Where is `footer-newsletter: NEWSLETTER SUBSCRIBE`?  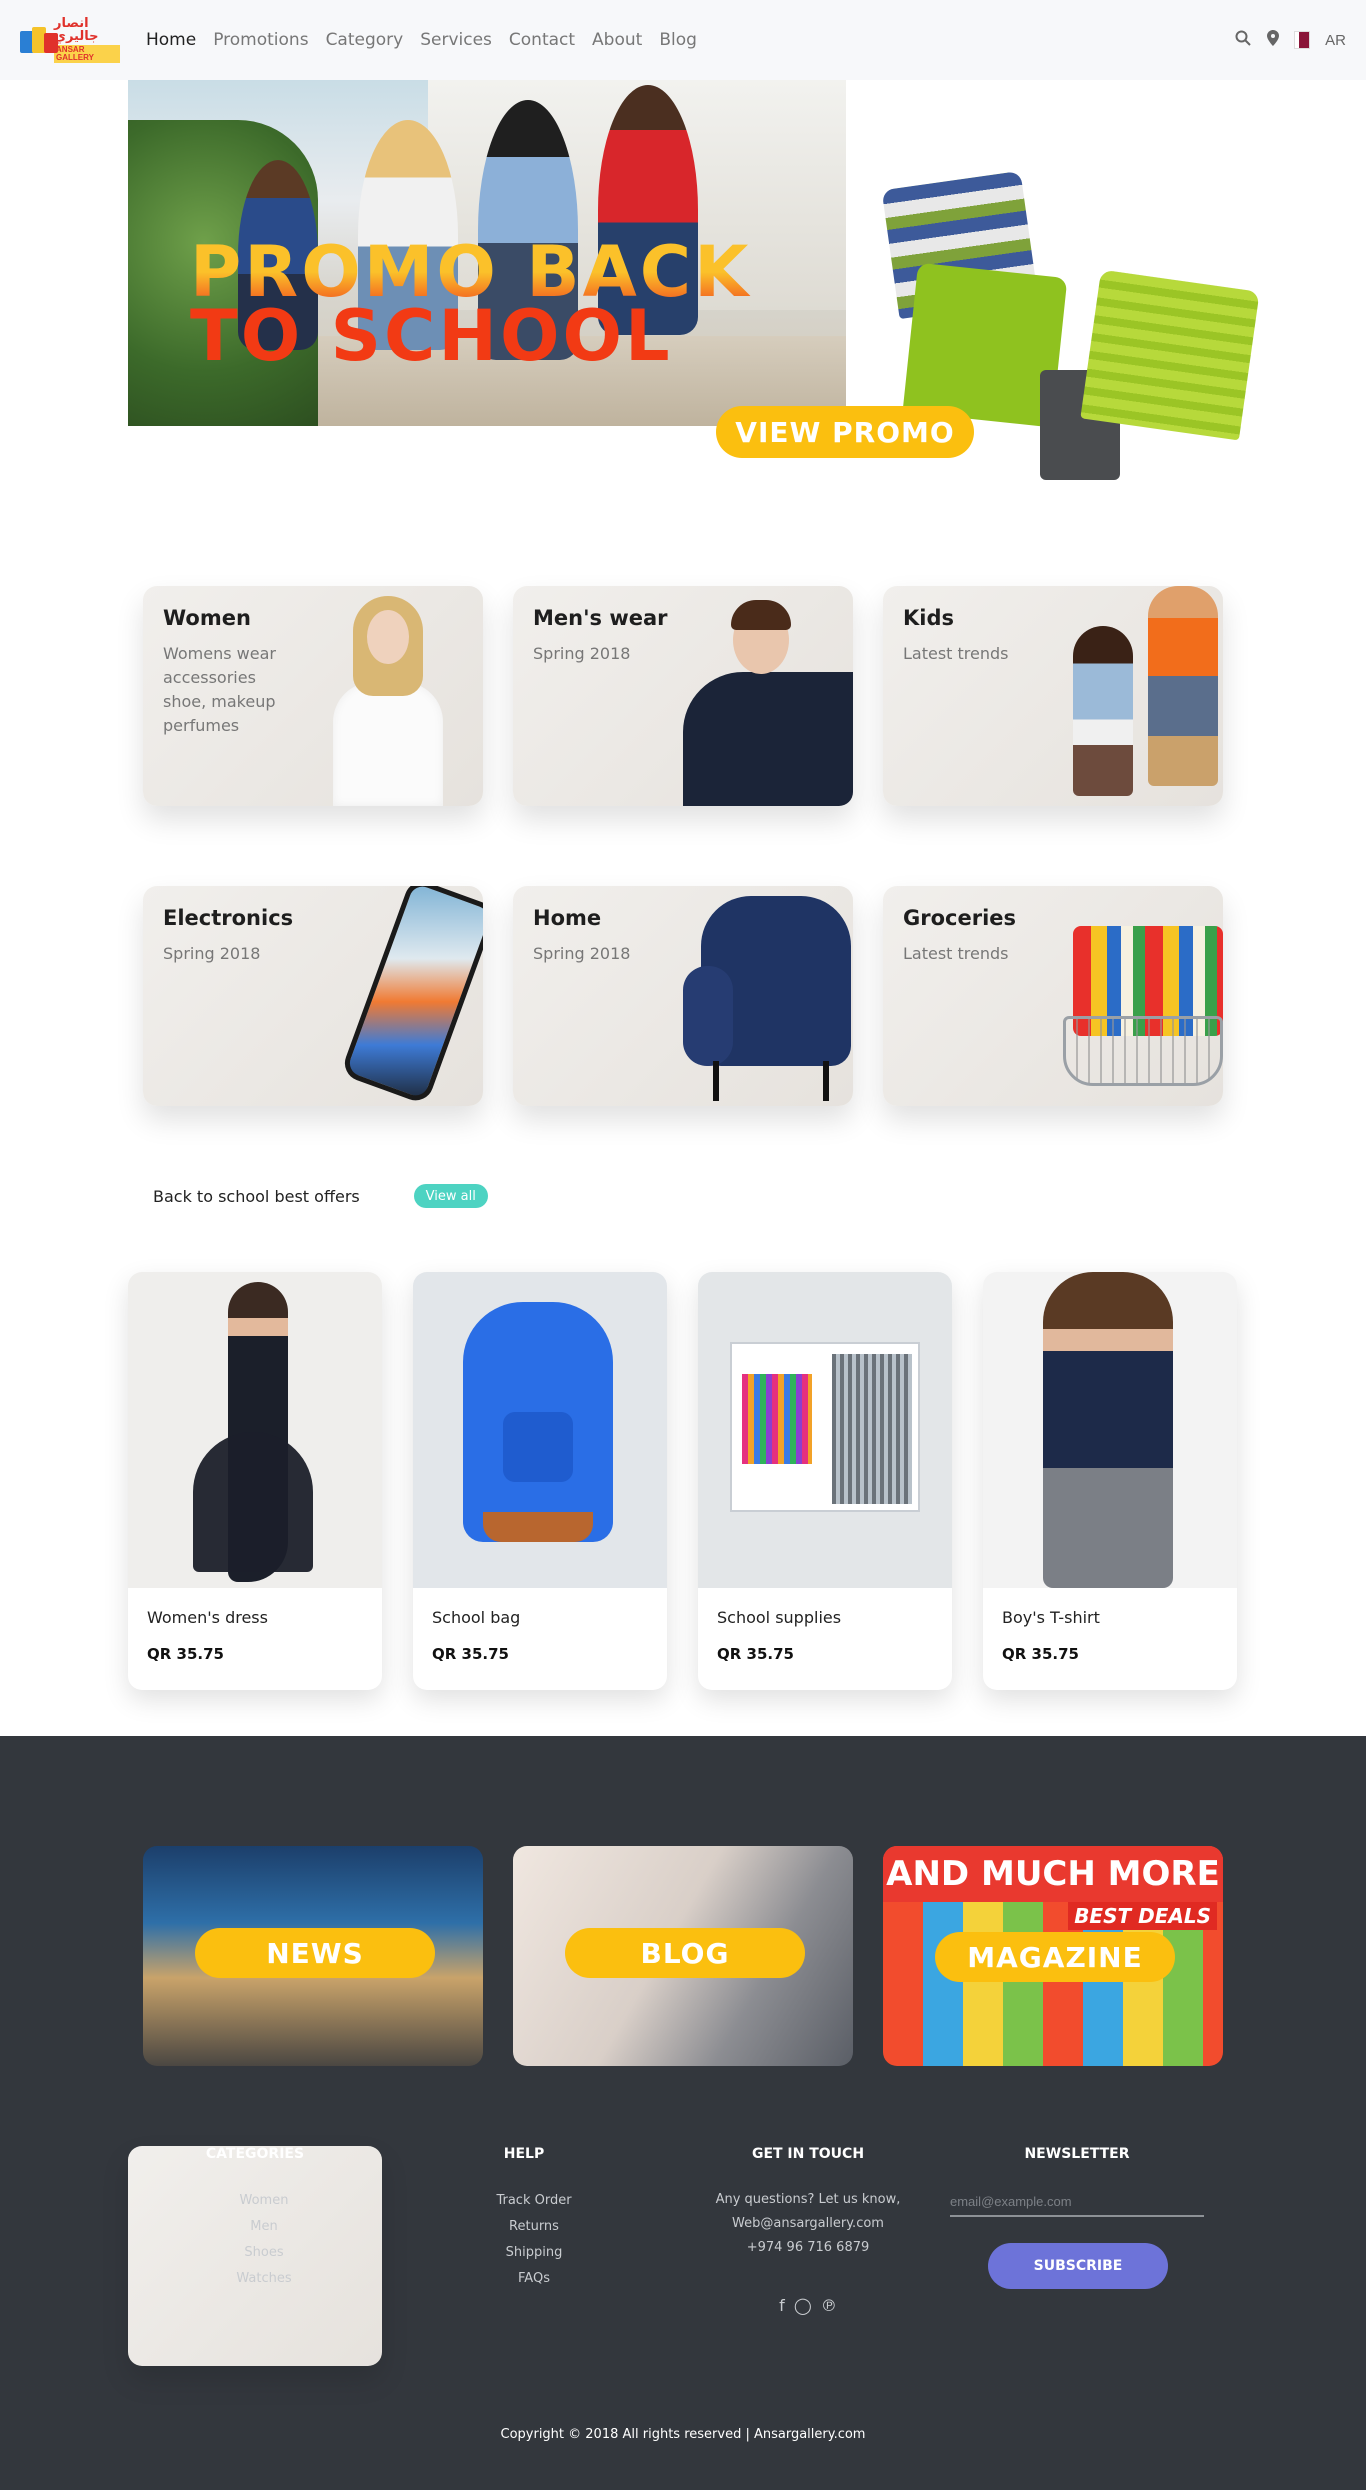
footer-newsletter: NEWSLETTER SUBSCRIBE is located at coordinates (1077, 2256).